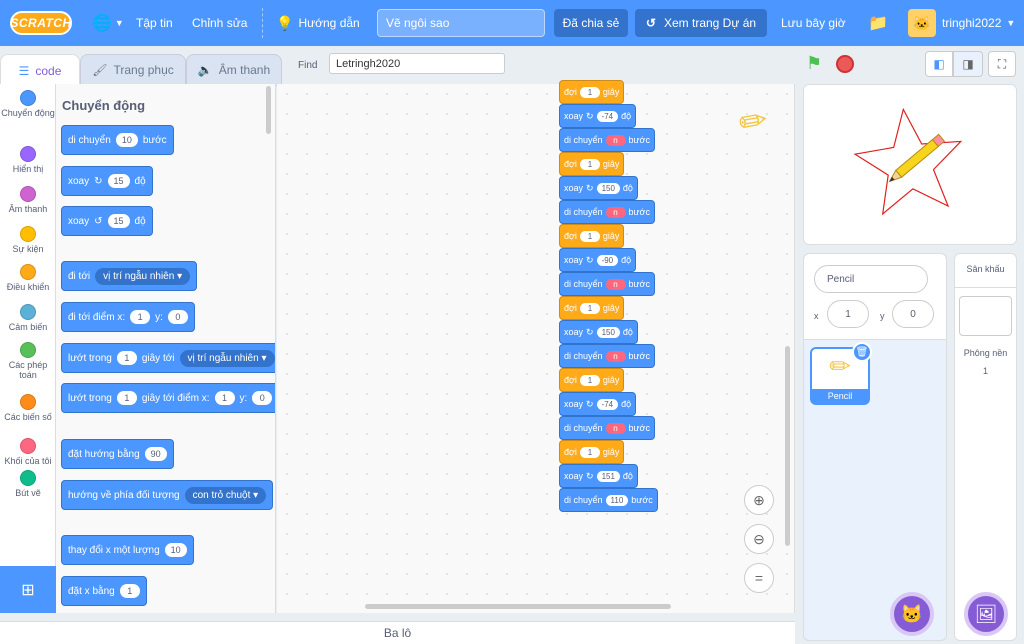 This screenshot has width=1024, height=644. I want to click on category-6: Cảm biến, so click(28, 318).